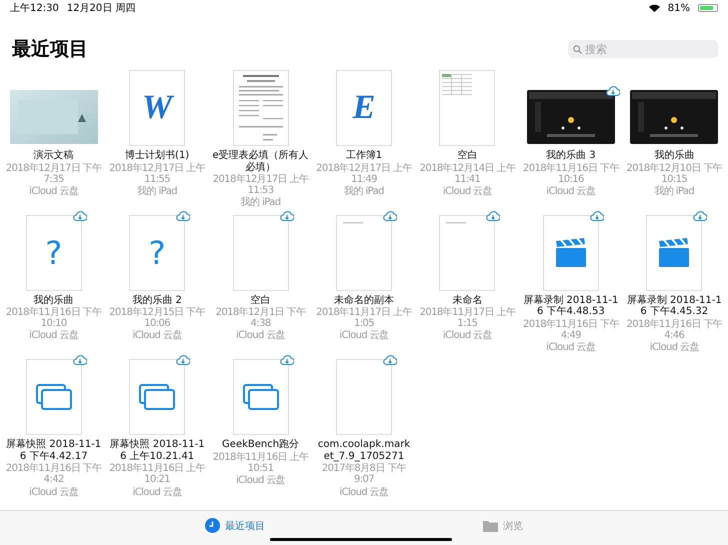 This screenshot has width=728, height=545. What do you see at coordinates (157, 108) in the screenshot?
I see `file-type-letter: W` at bounding box center [157, 108].